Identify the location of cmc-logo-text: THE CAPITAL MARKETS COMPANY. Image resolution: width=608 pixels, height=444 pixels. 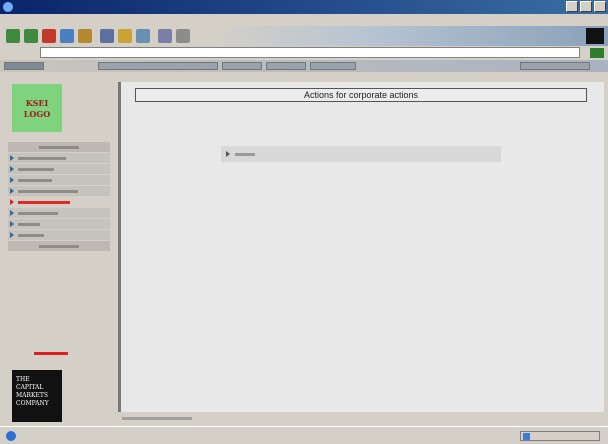
(32, 391).